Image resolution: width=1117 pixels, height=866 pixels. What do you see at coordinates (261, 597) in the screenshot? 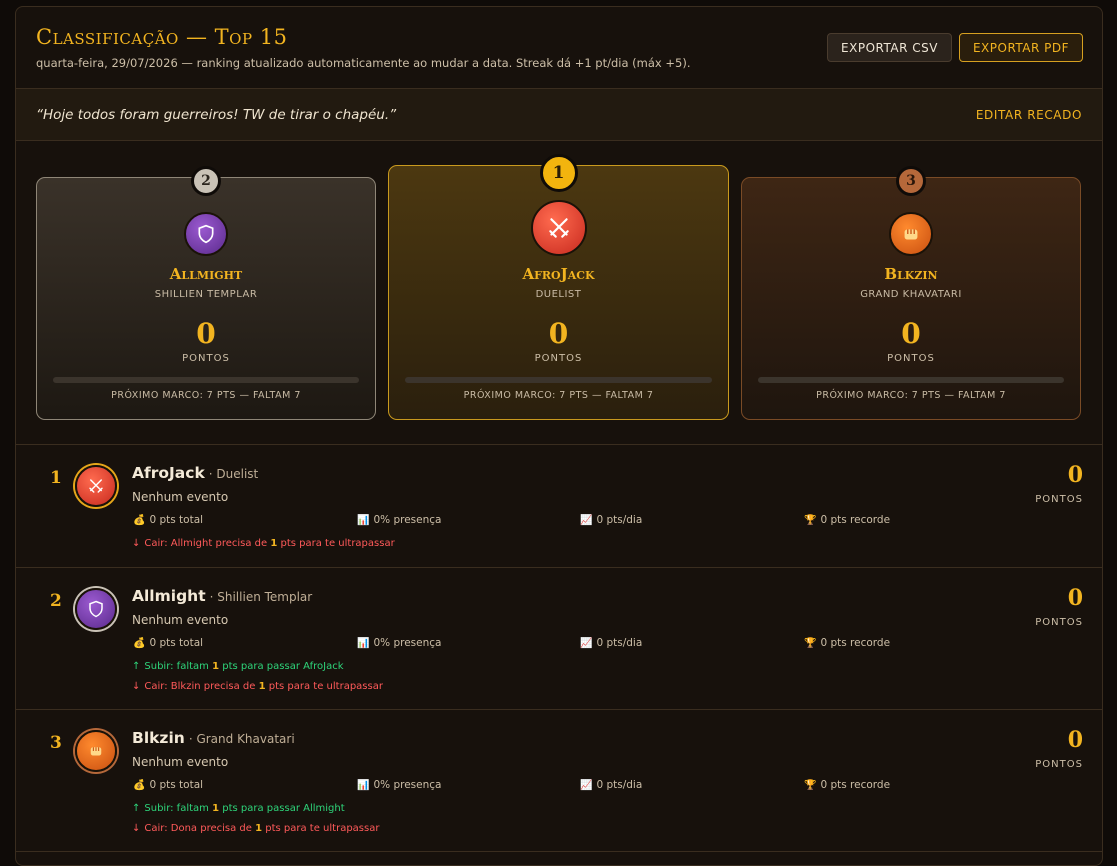
I see `row-class: · Shillien Templar` at bounding box center [261, 597].